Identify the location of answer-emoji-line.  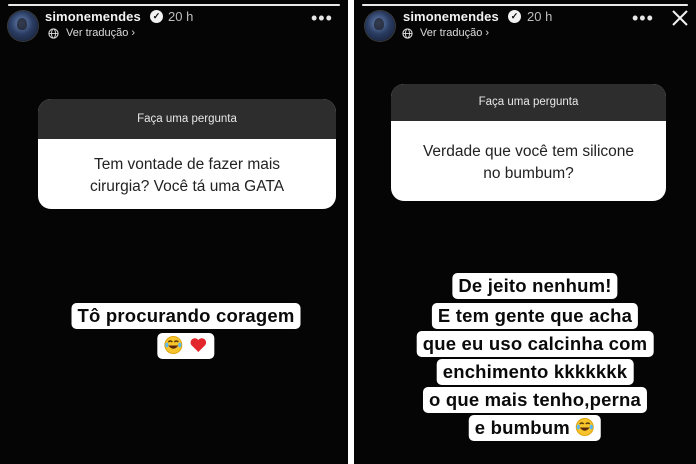
(186, 346).